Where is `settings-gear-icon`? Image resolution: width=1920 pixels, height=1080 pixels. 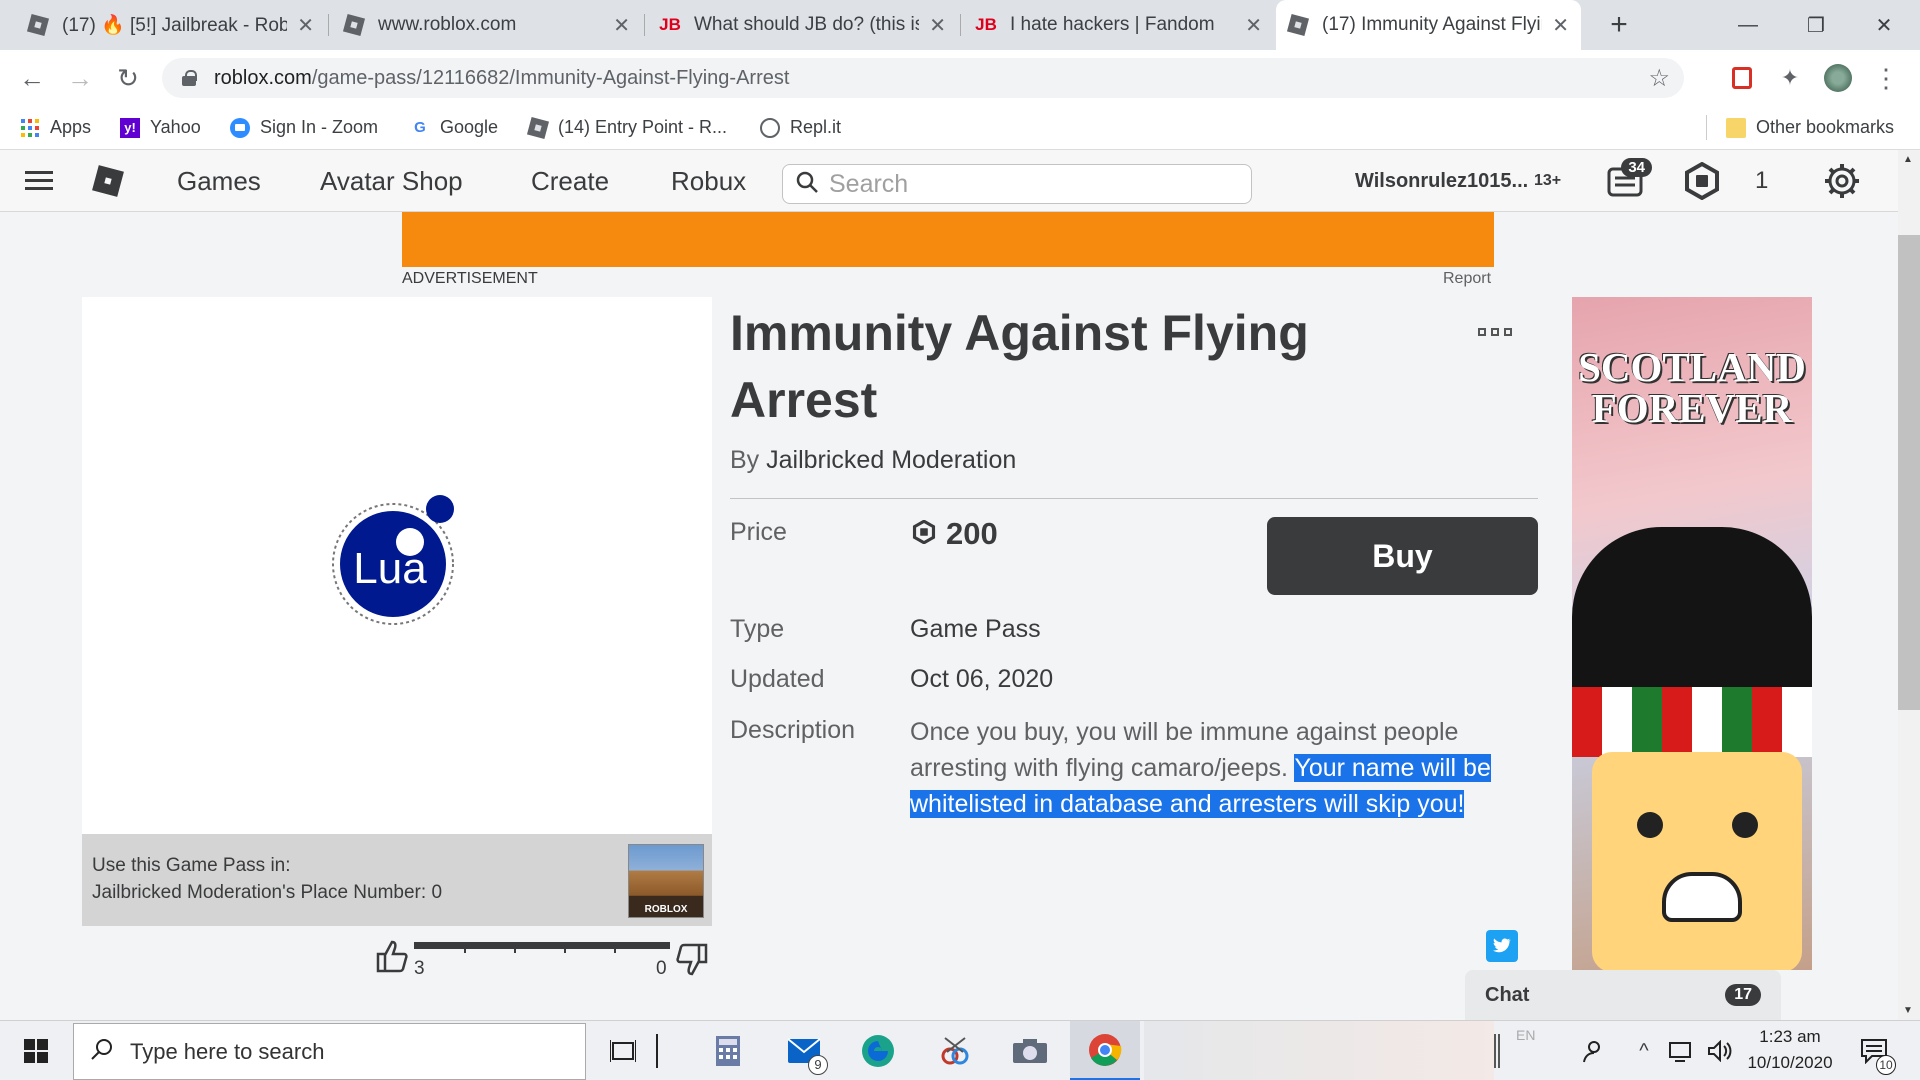 settings-gear-icon is located at coordinates (1842, 181).